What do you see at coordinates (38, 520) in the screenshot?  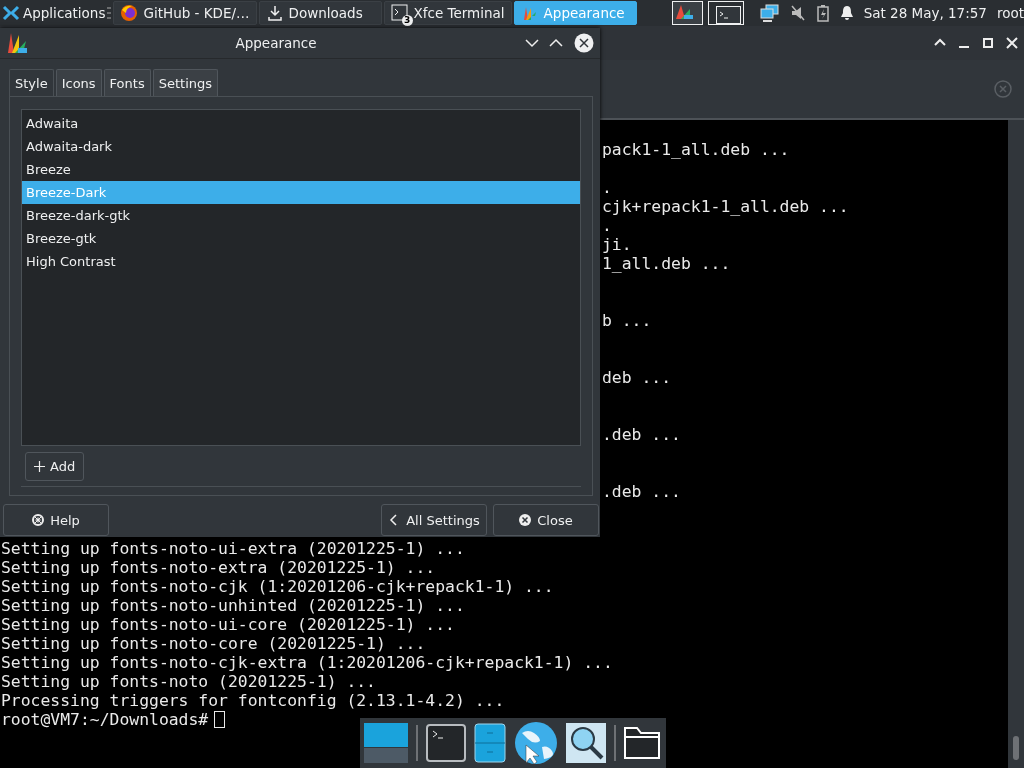 I see `lifebuoy-icon` at bounding box center [38, 520].